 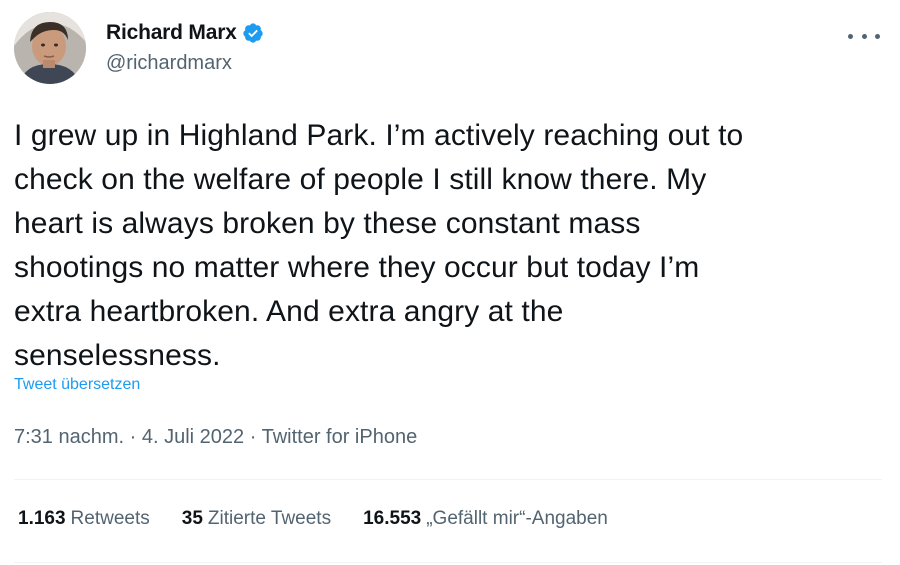 I want to click on verified-badge-icon, so click(x=253, y=33).